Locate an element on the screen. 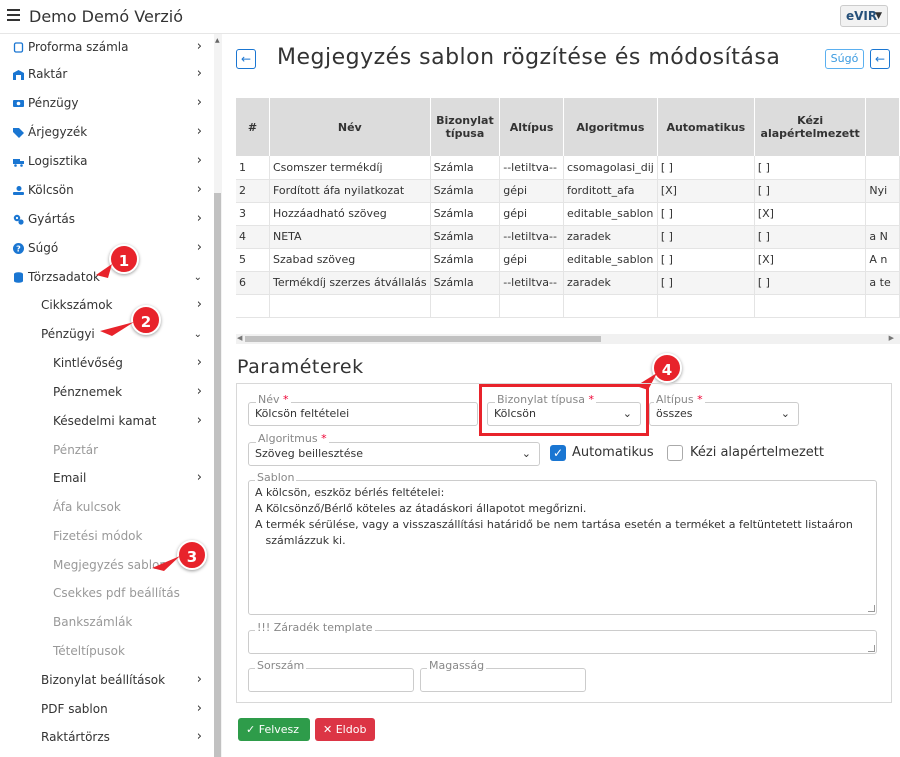 The height and width of the screenshot is (757, 900). table-row: 4 NETA Számla --letiltva-- zaradek[ ][ ] a N is located at coordinates (568, 237).